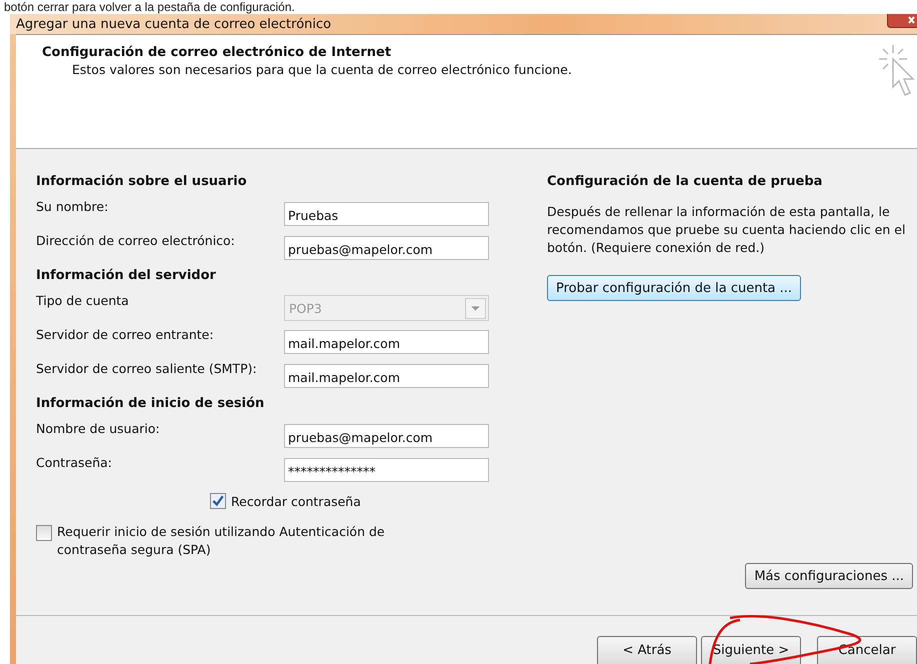  Describe the element at coordinates (218, 501) in the screenshot. I see `remember-checkbox` at that location.